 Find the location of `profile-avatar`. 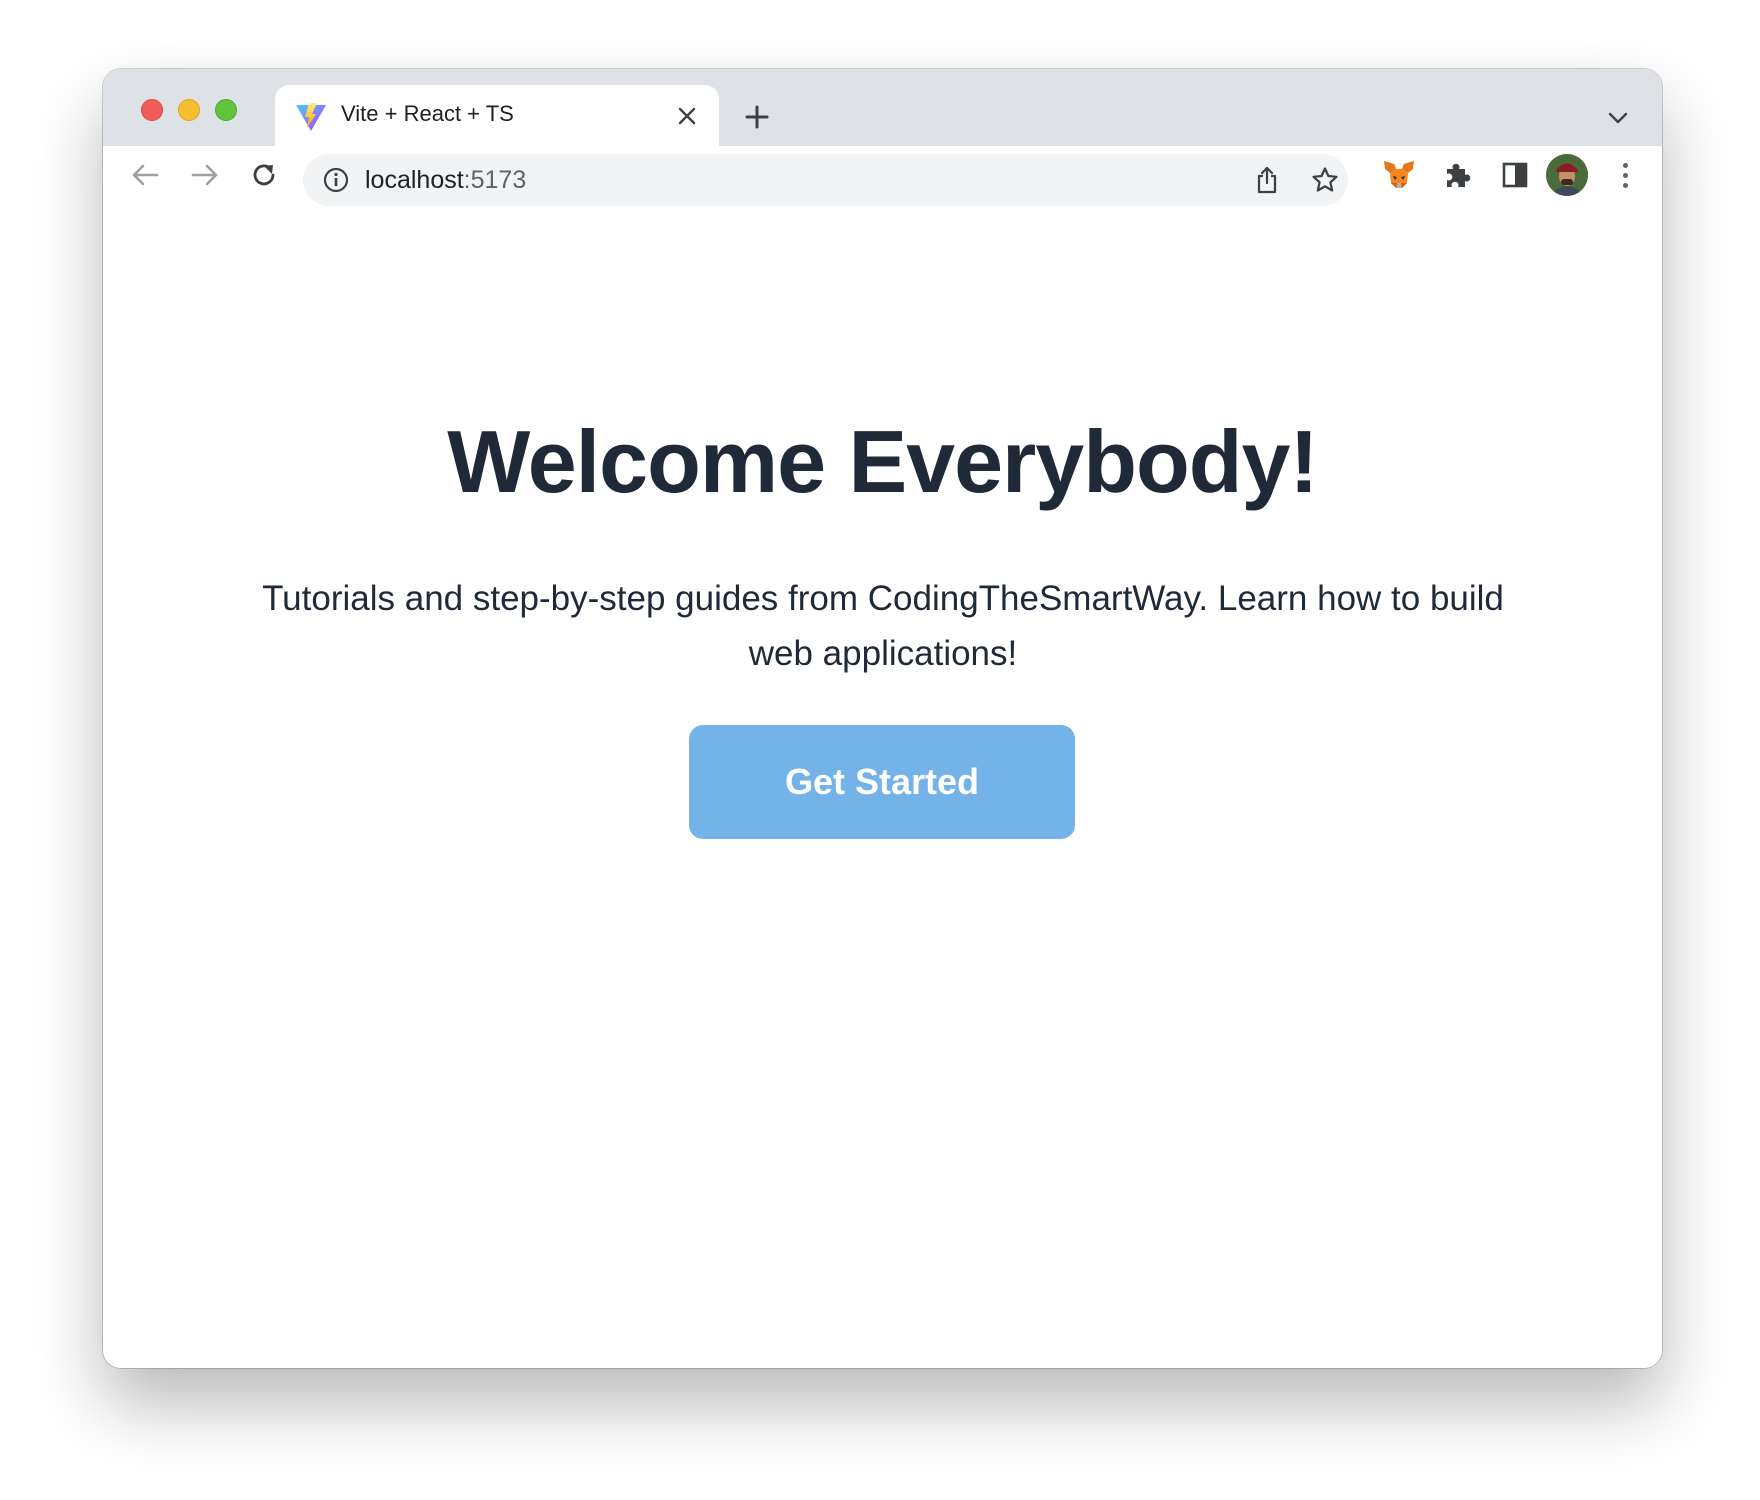

profile-avatar is located at coordinates (1567, 175).